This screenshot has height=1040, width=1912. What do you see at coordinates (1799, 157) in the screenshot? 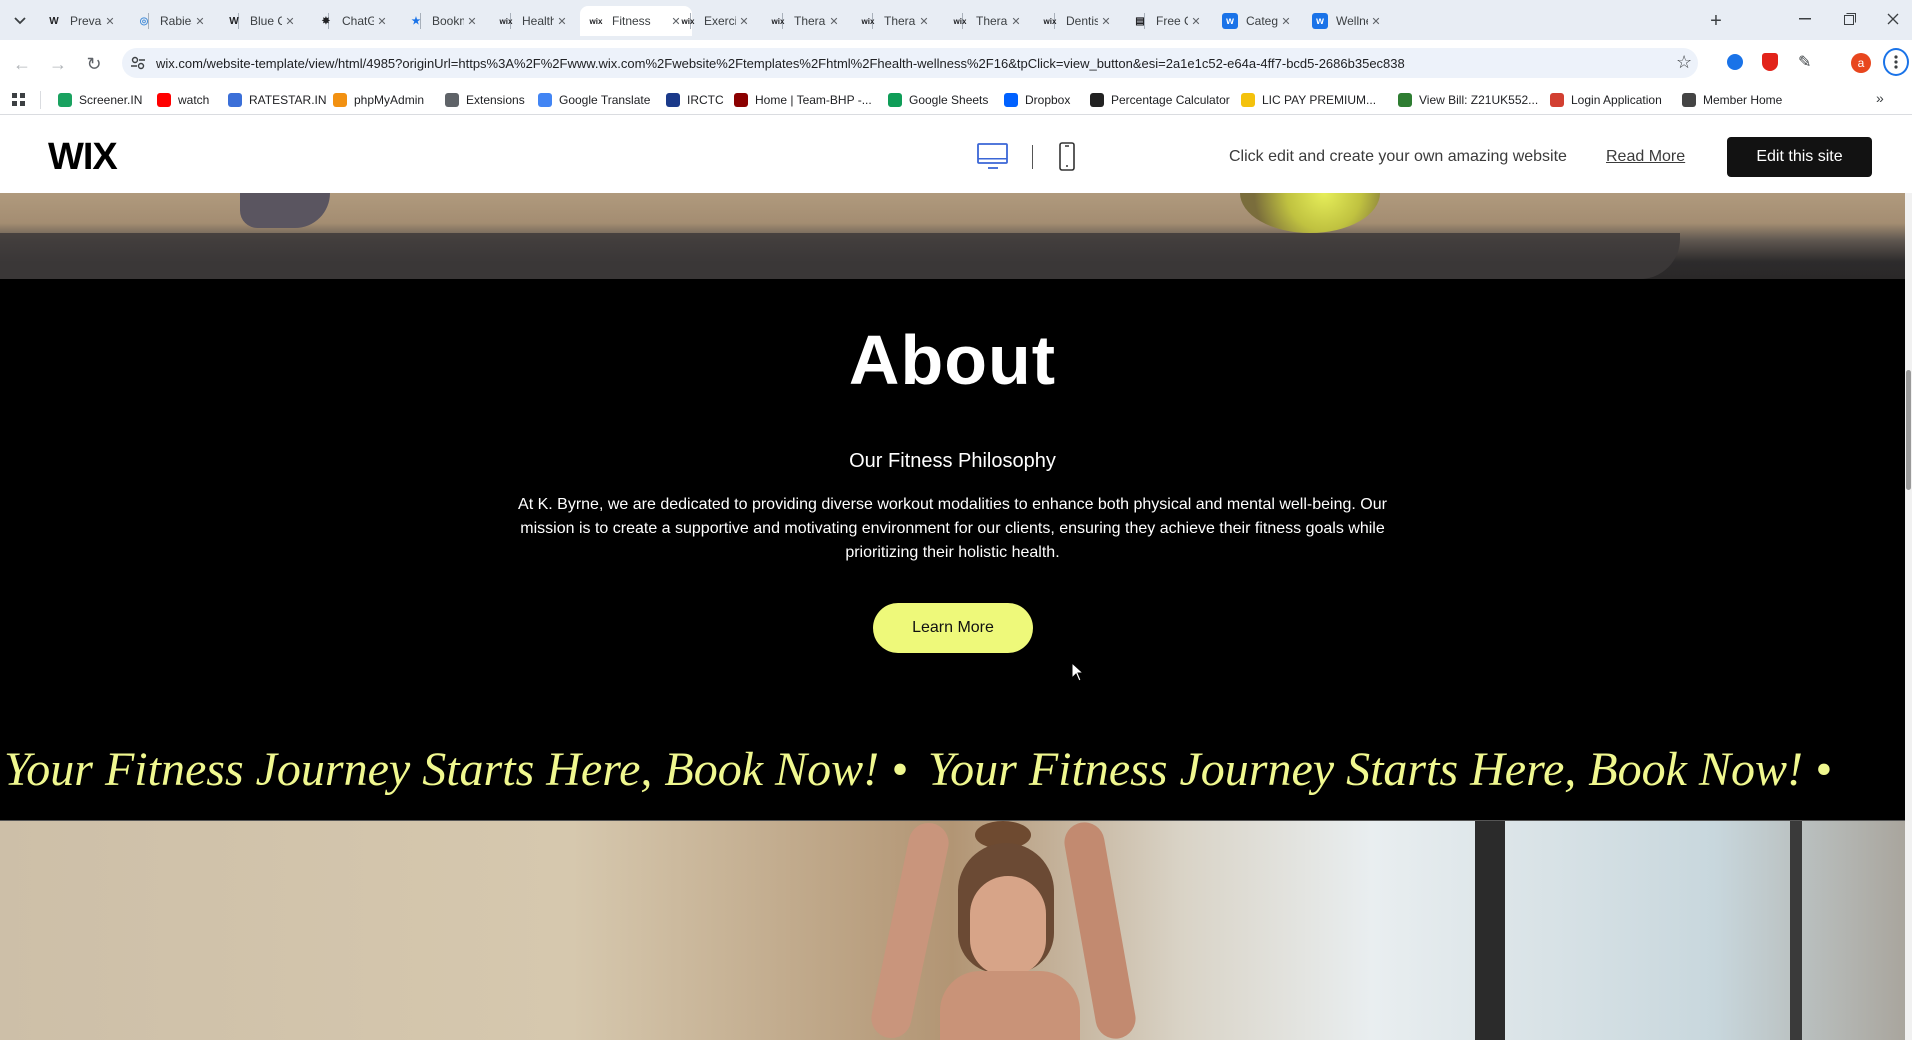
I see `edit-site-button: Edit this site` at bounding box center [1799, 157].